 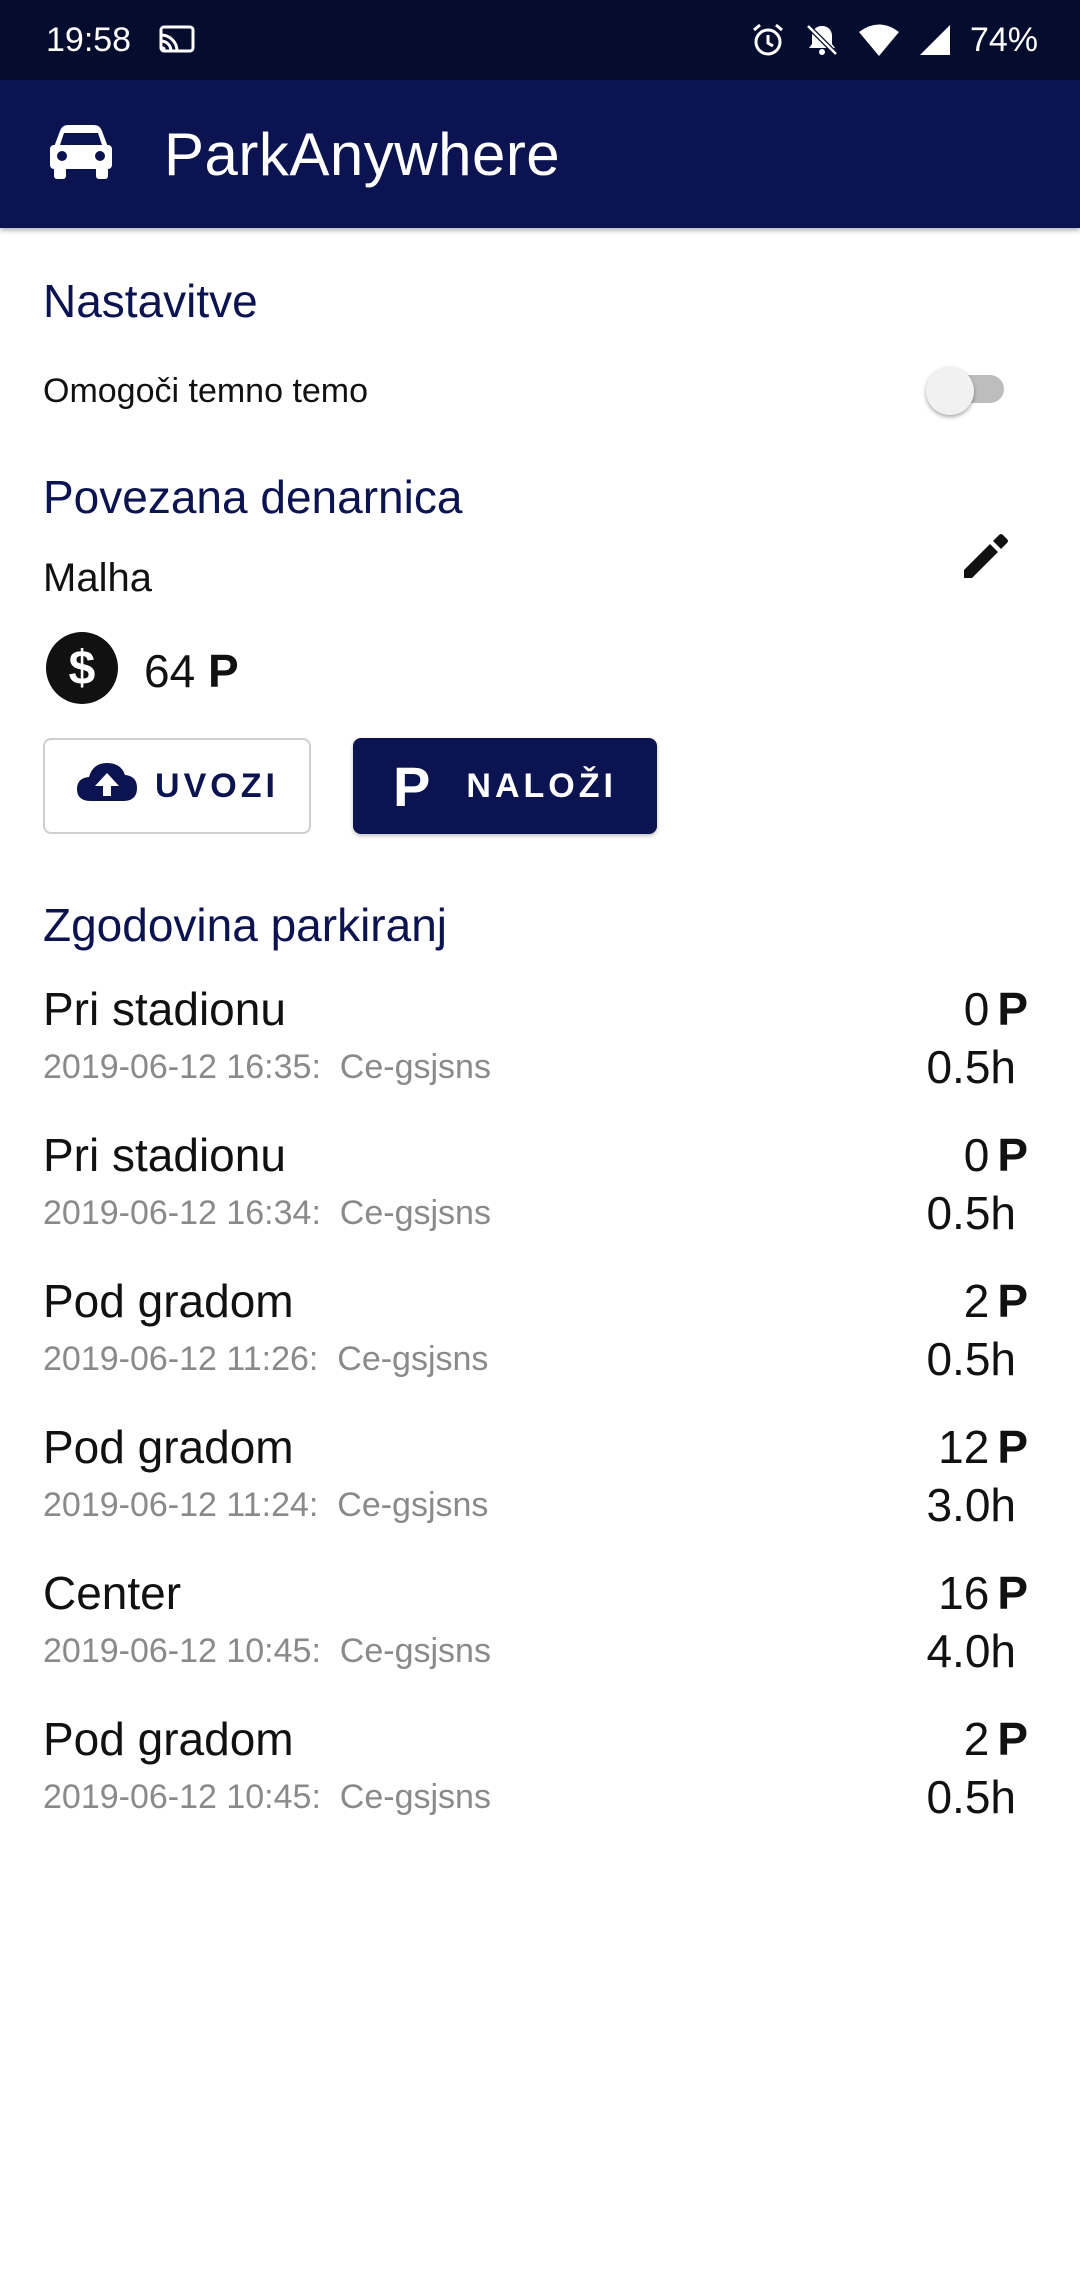 I want to click on upload-label: NALOŽI, so click(x=541, y=785).